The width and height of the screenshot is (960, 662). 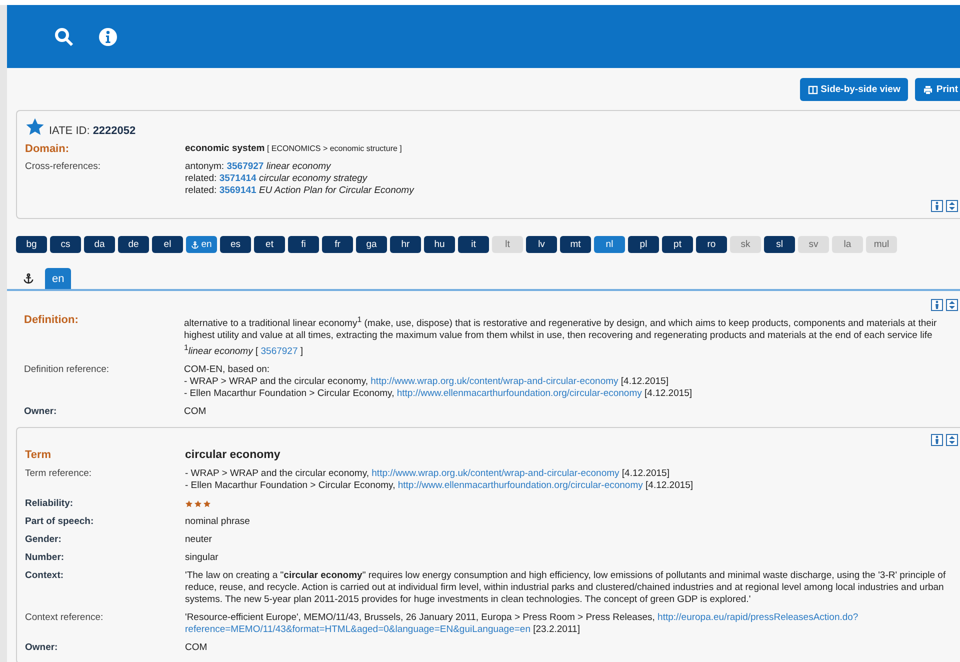 What do you see at coordinates (522, 618) in the screenshot?
I see `field-value: 'Resource-efficient Europe', MEMO/11/43, Brussels, 26 January 2011, Europa > Press Room > Press Releases, http://europa.eu/rapid/pressReleasesAction.do?` at bounding box center [522, 618].